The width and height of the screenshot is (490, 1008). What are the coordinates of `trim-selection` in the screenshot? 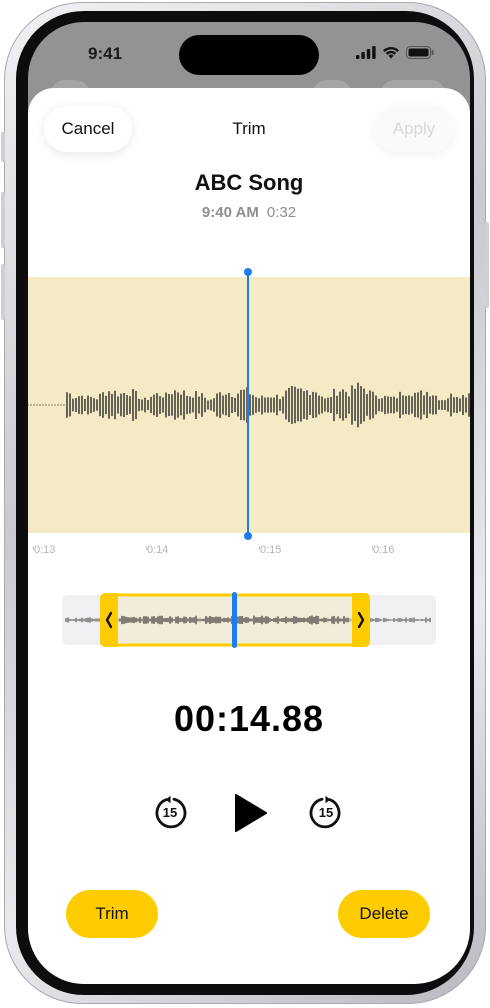 It's located at (235, 620).